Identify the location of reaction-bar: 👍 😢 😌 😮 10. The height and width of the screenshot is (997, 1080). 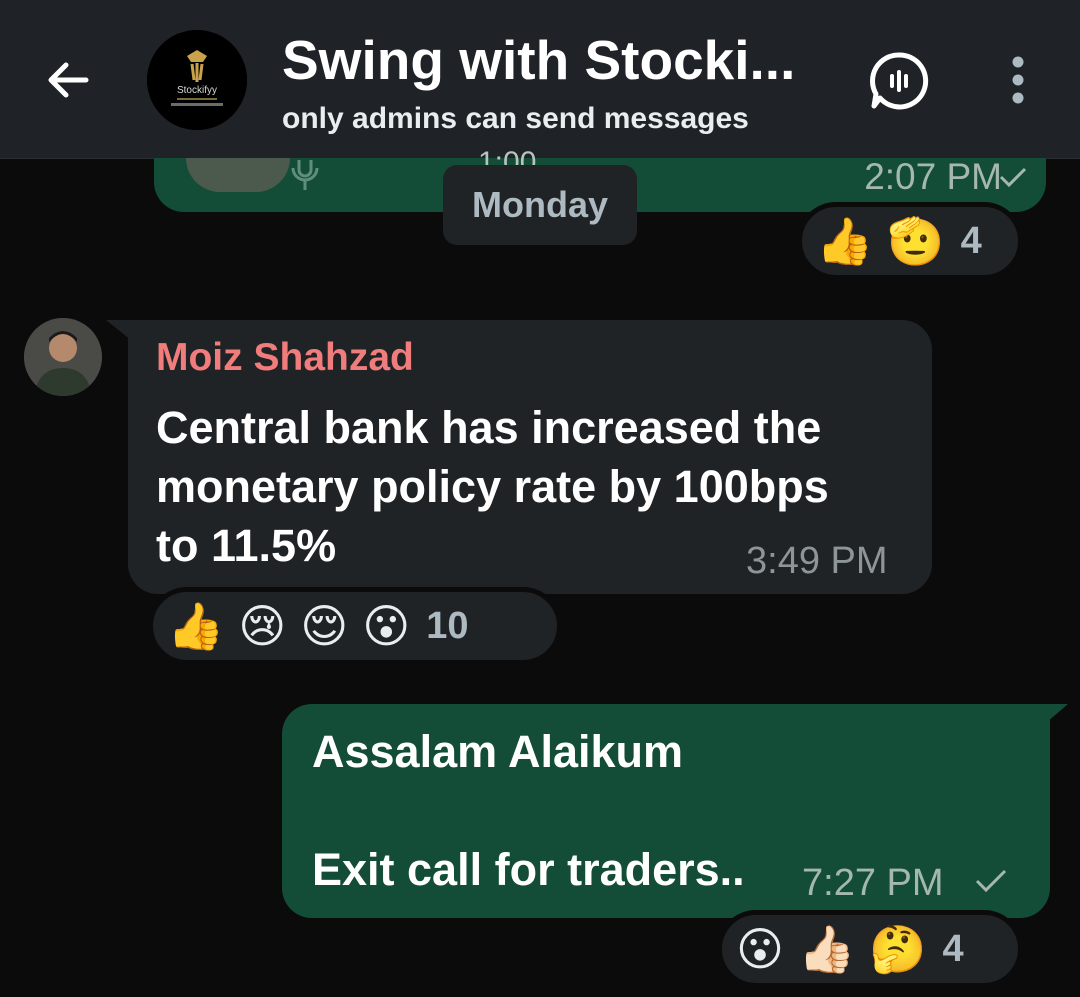
(355, 626).